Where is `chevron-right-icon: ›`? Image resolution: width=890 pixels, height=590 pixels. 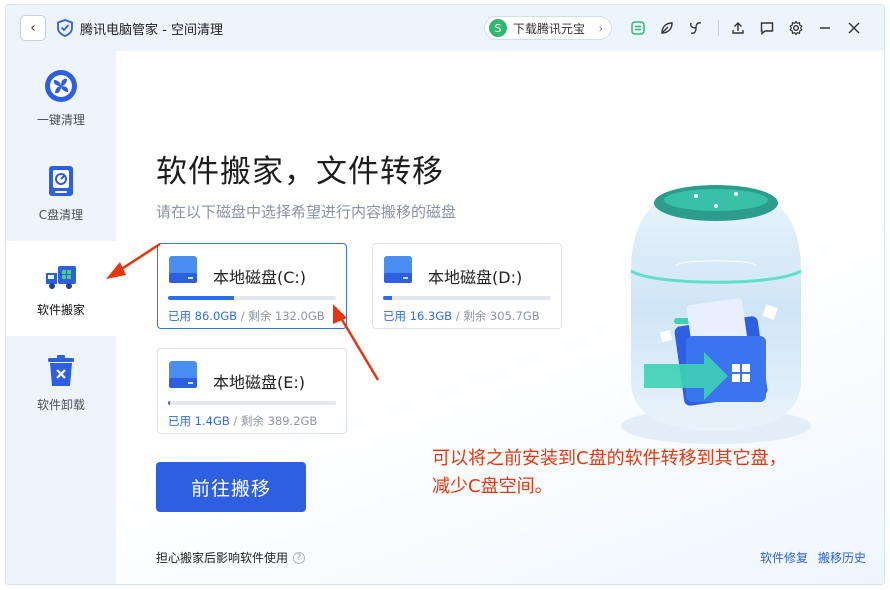
chevron-right-icon: › is located at coordinates (600, 28).